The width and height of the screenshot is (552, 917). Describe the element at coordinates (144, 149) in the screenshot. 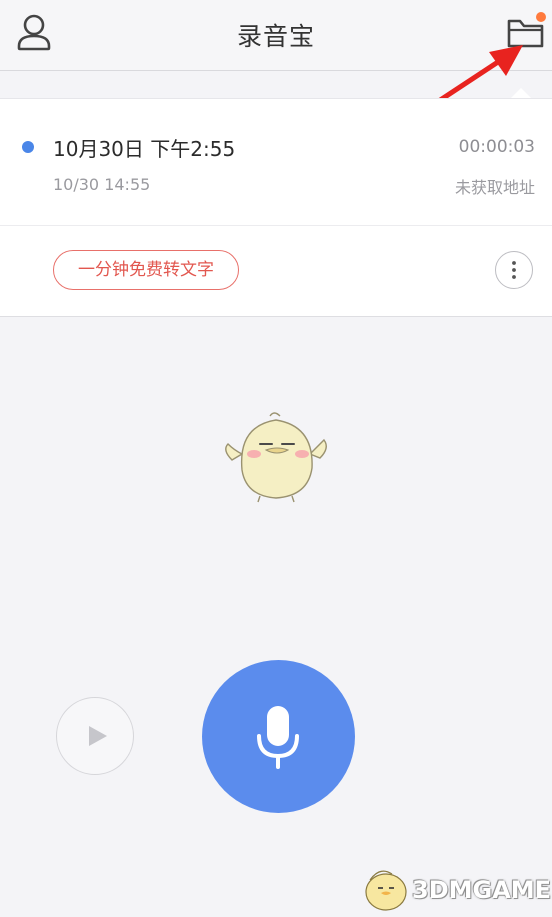

I see `recording-name: 10月30日 下午2:55` at that location.